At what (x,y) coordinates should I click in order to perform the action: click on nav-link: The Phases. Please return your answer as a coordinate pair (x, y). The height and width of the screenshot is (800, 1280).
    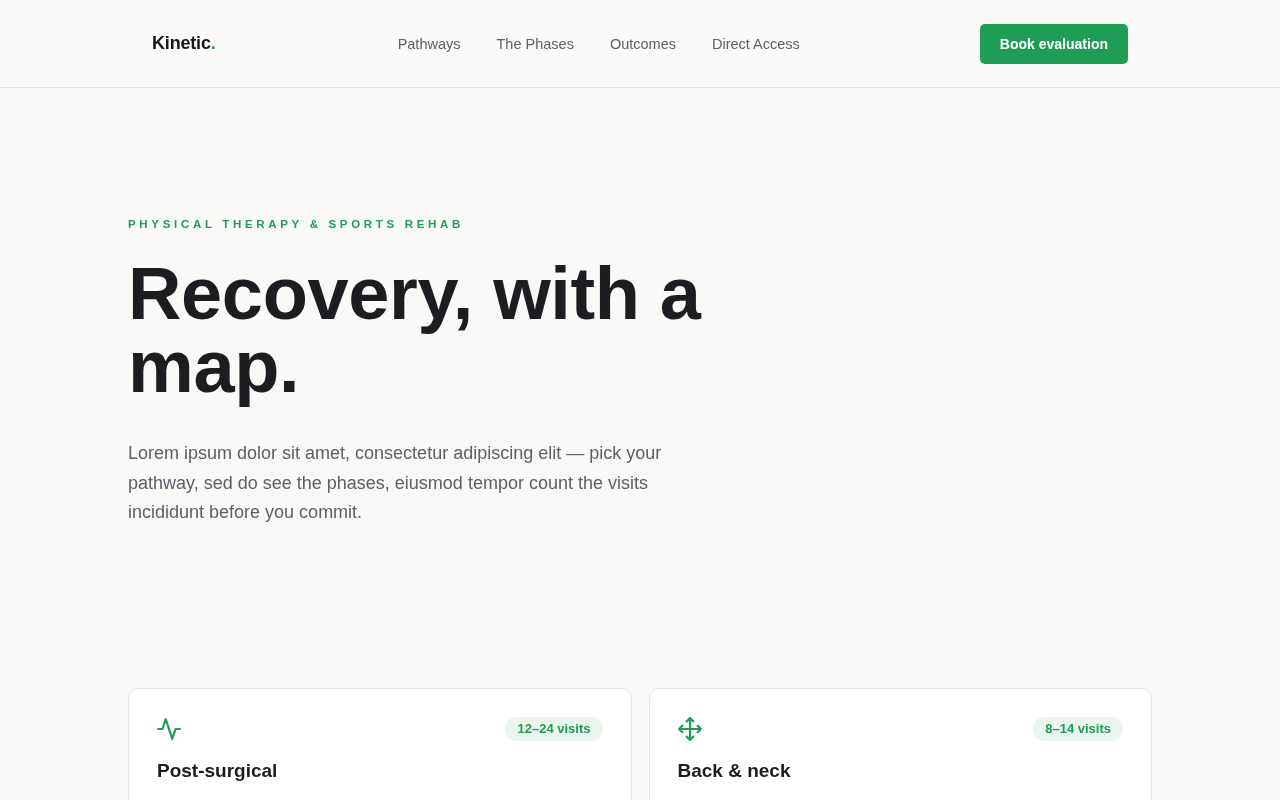
    Looking at the image, I should click on (535, 43).